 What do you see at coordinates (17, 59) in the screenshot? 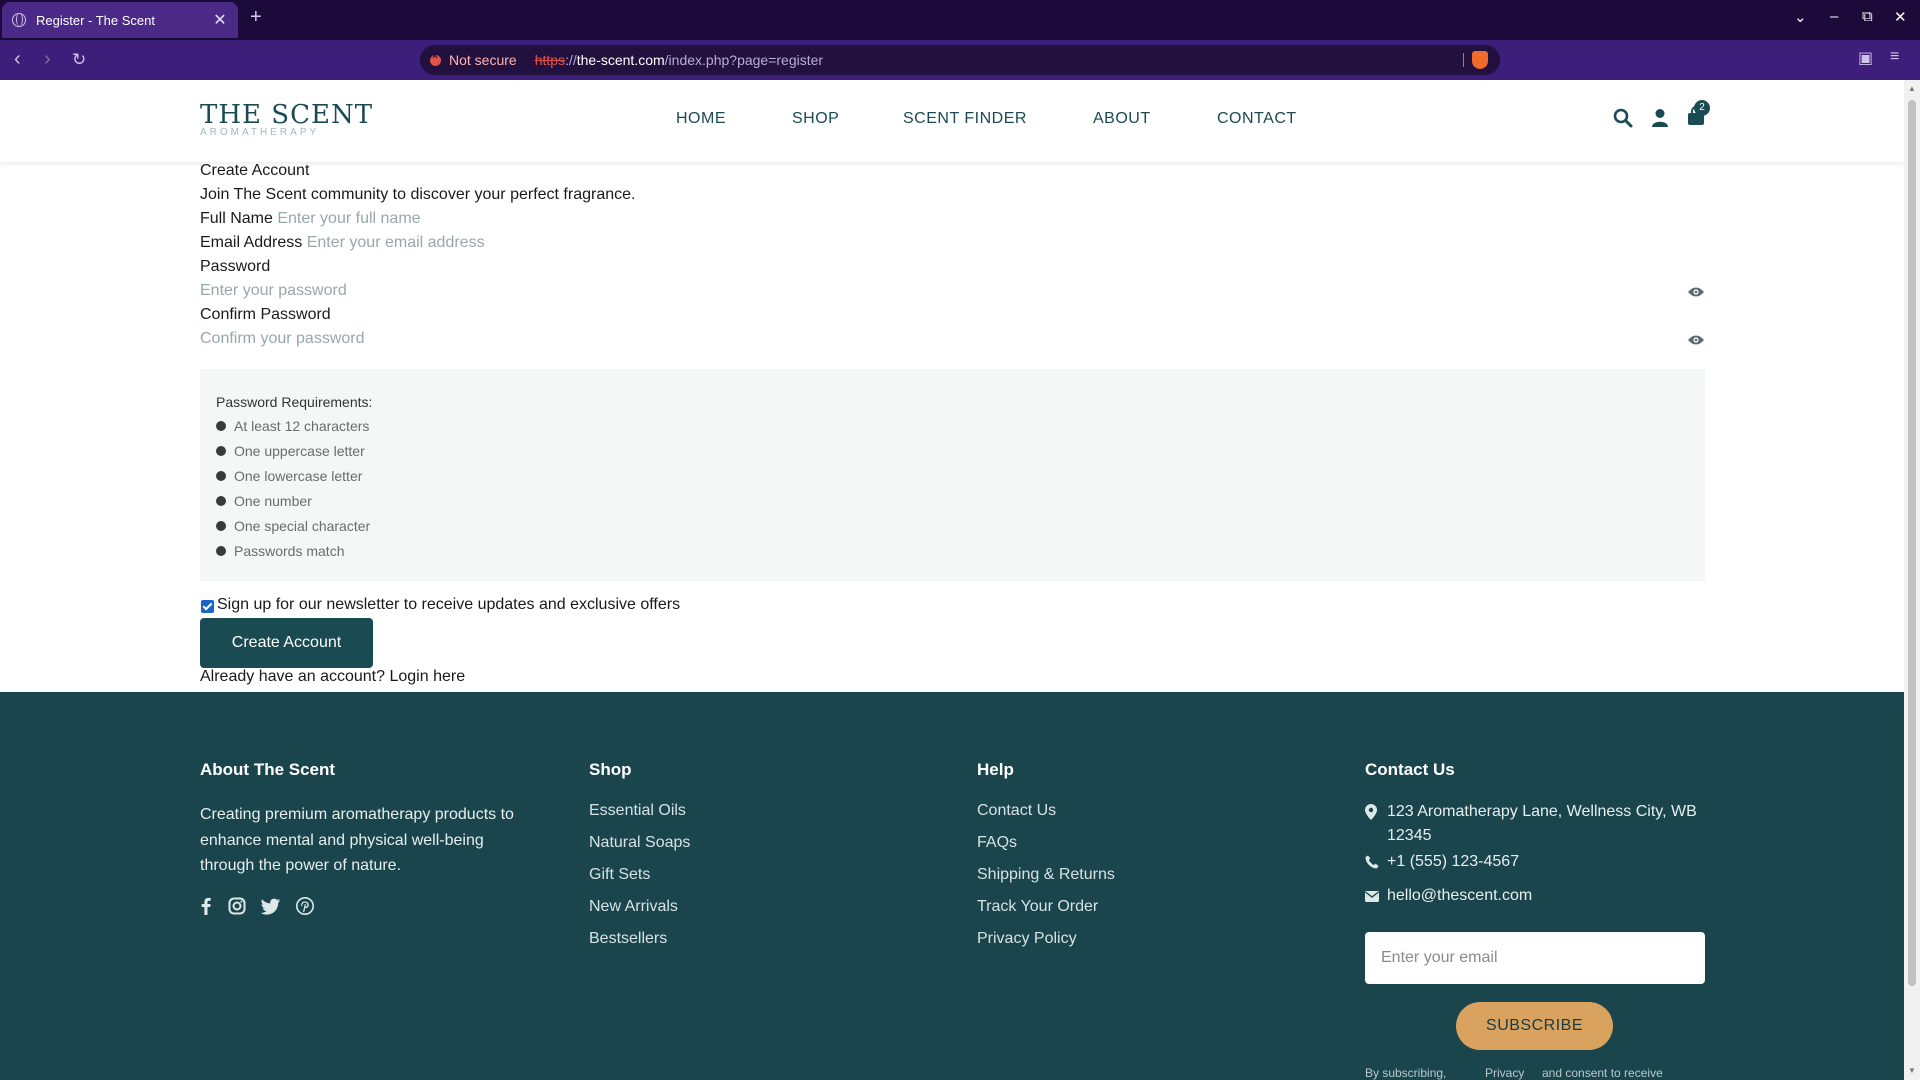
I see `back-icon: ‹` at bounding box center [17, 59].